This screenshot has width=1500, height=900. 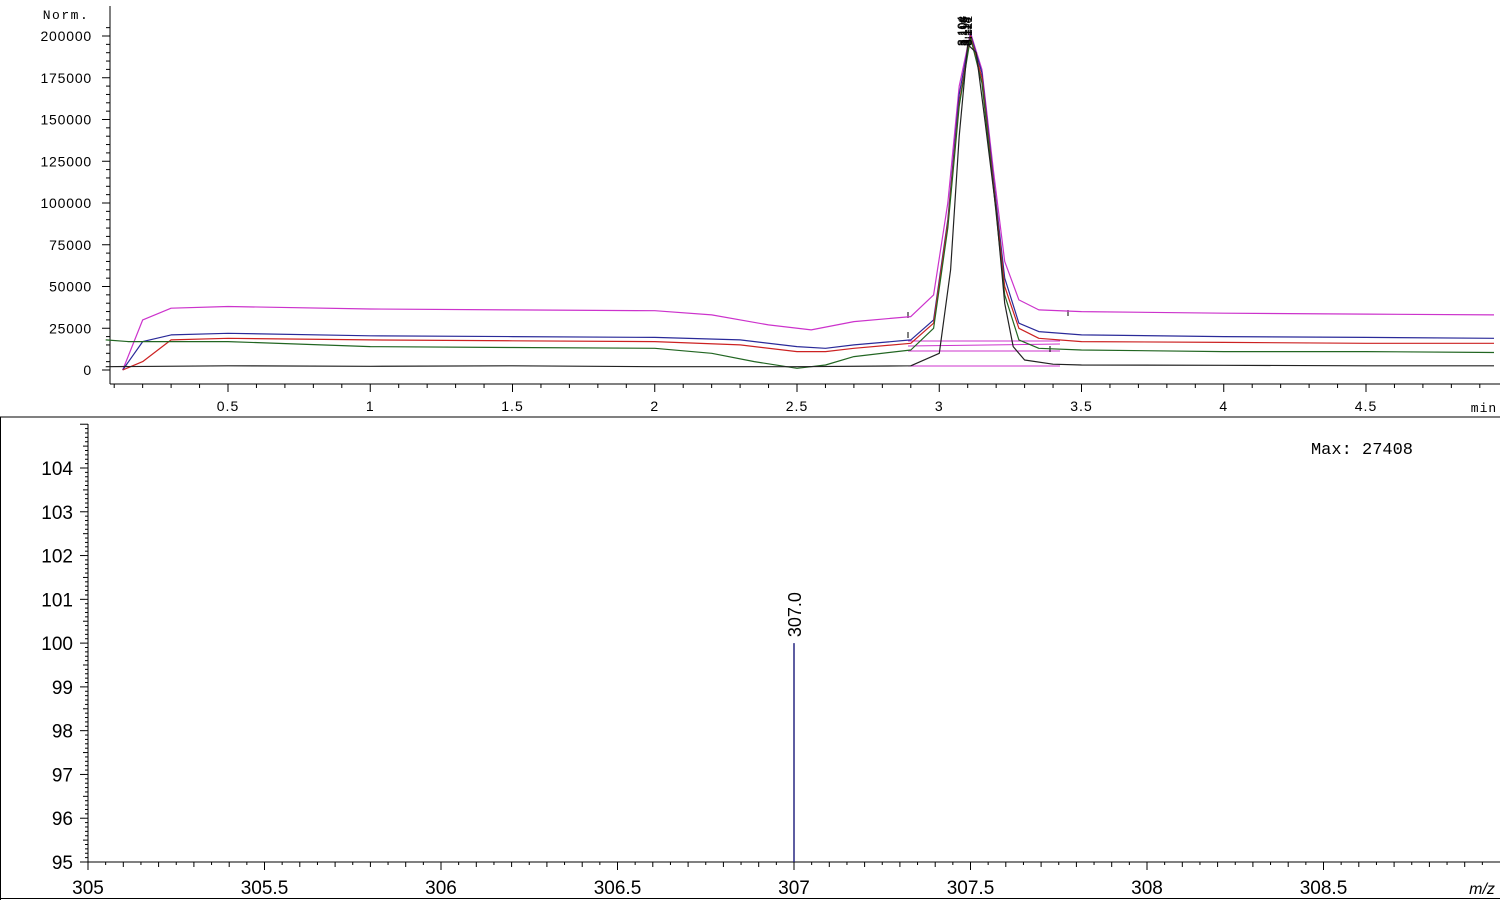 What do you see at coordinates (1366, 406) in the screenshot?
I see `chromatogram-x-tick-label: 4.5` at bounding box center [1366, 406].